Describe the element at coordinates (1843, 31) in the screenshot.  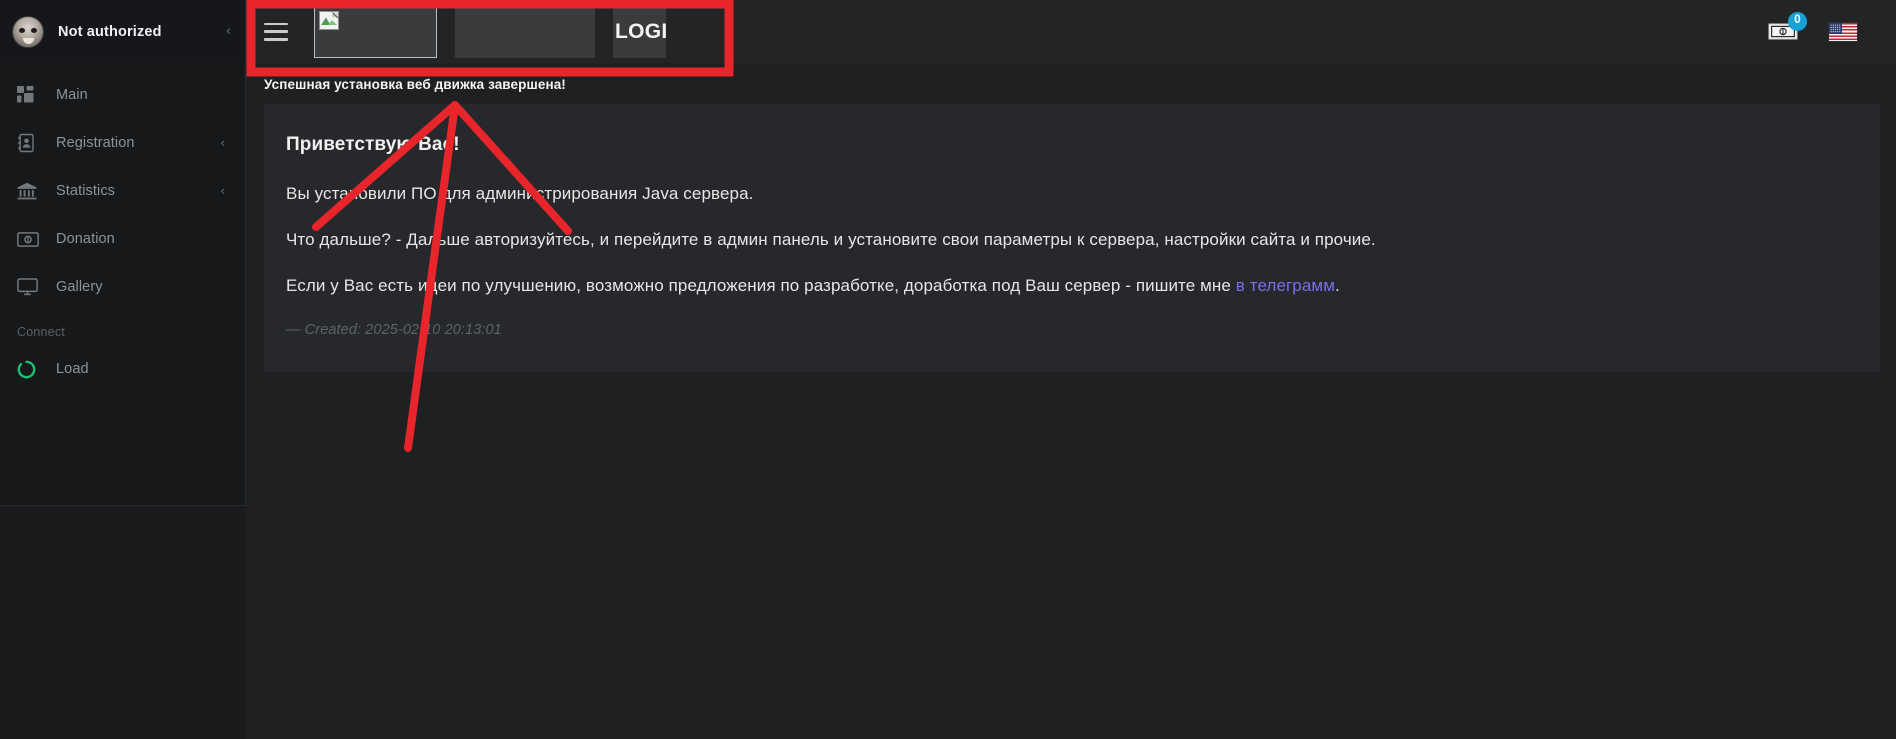
I see `us-flag-icon` at that location.